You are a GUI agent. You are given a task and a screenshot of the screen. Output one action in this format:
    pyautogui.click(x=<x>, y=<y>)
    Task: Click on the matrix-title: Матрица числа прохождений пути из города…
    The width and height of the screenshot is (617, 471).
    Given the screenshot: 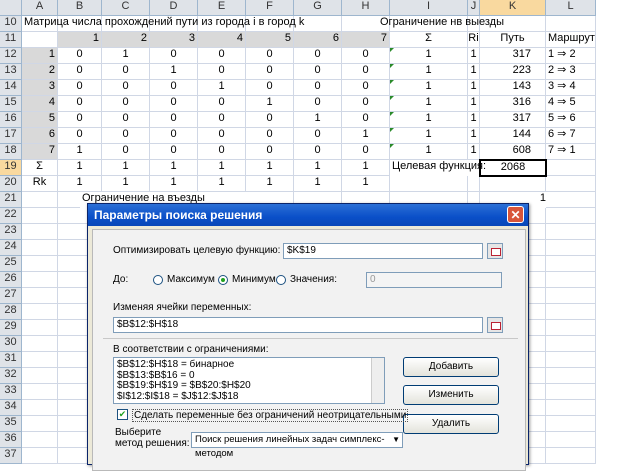 What is the action you would take?
    pyautogui.click(x=222, y=24)
    